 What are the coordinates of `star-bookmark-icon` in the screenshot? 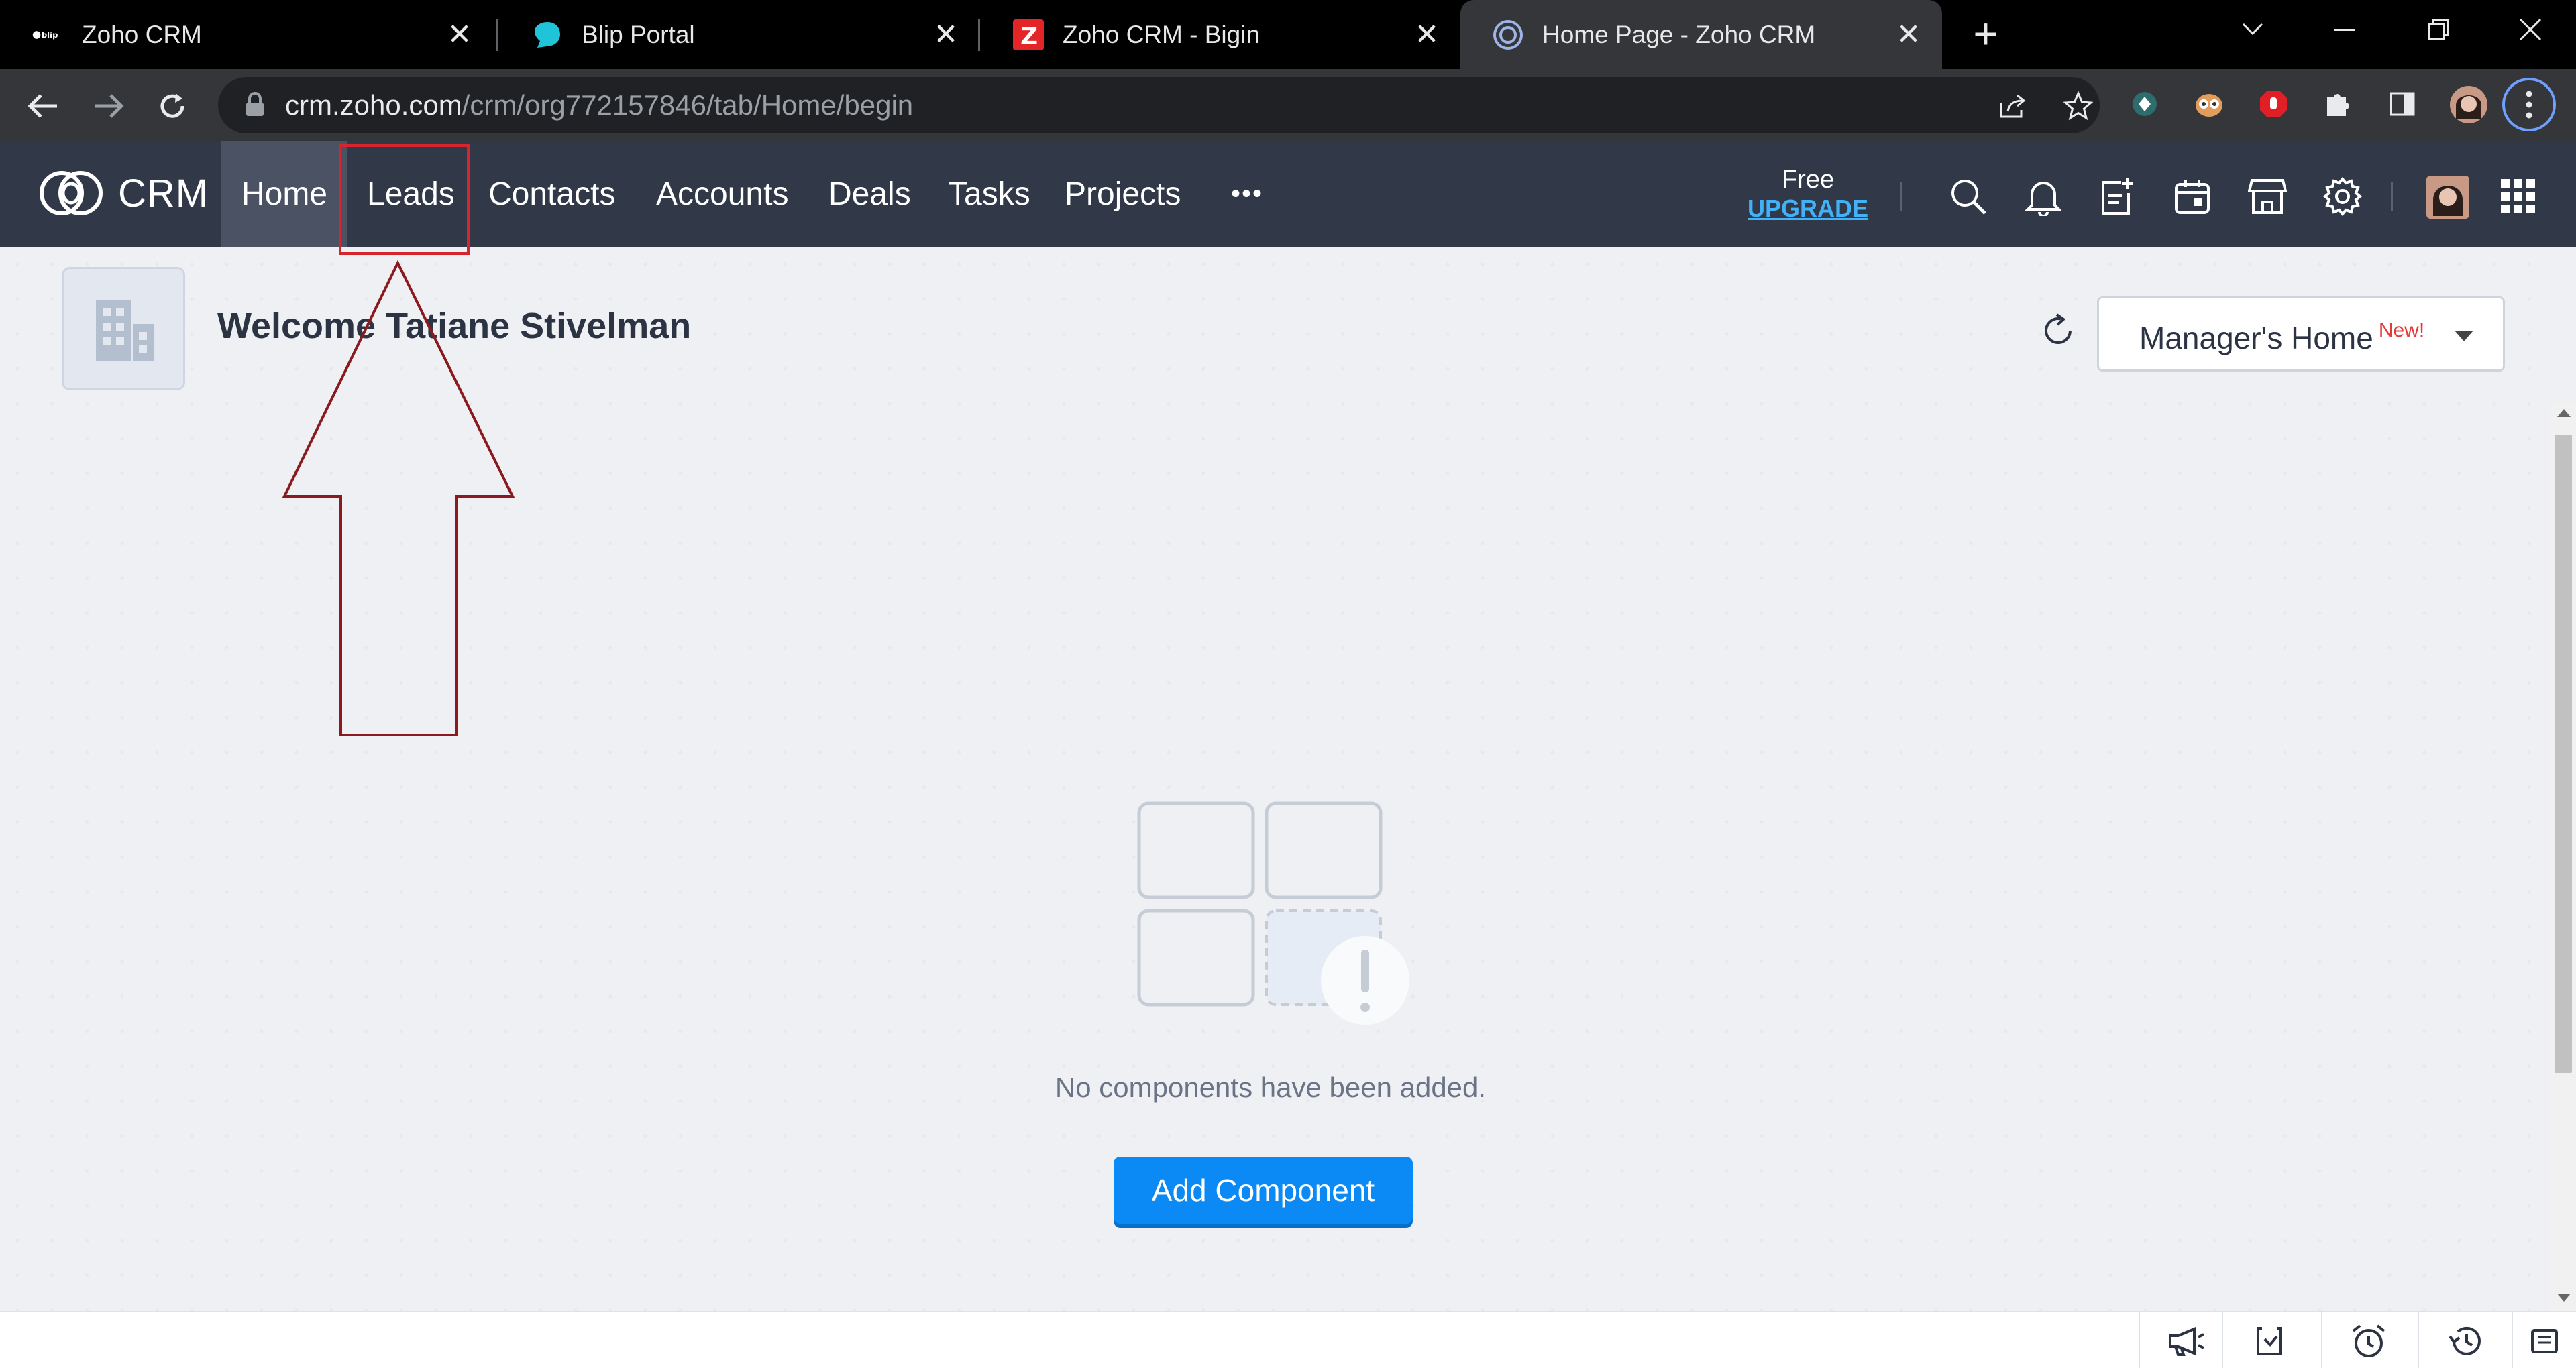 It's located at (2078, 106).